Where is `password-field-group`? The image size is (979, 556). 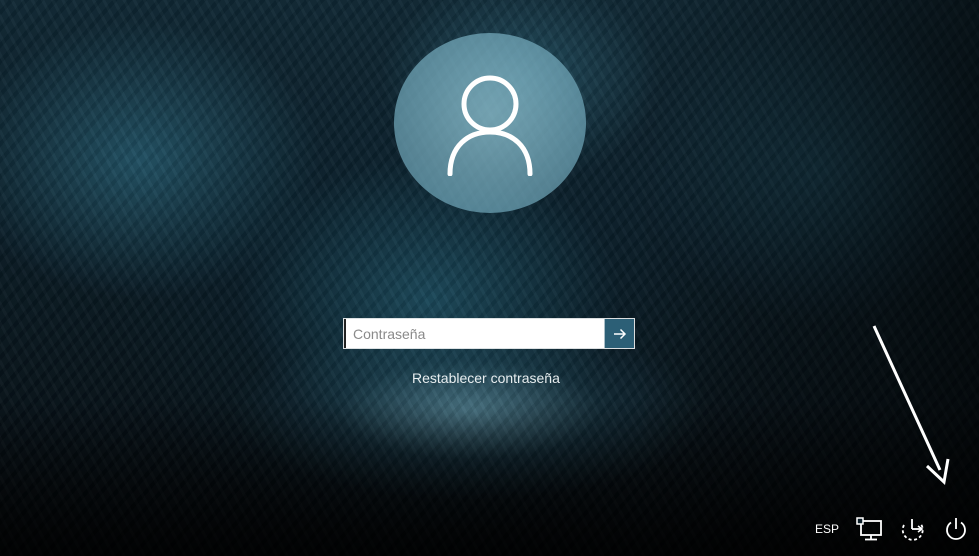
password-field-group is located at coordinates (489, 333).